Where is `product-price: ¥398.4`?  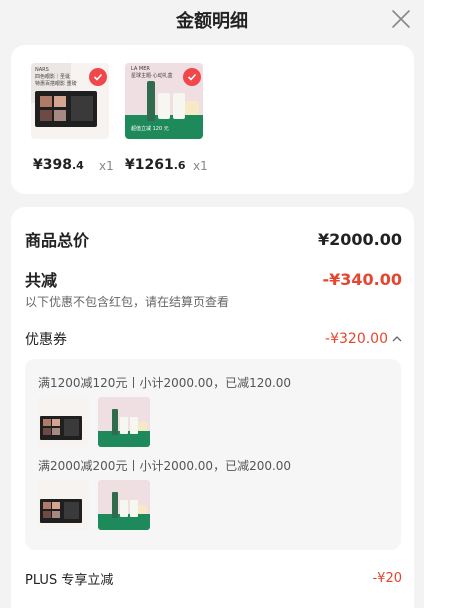 product-price: ¥398.4 is located at coordinates (58, 165).